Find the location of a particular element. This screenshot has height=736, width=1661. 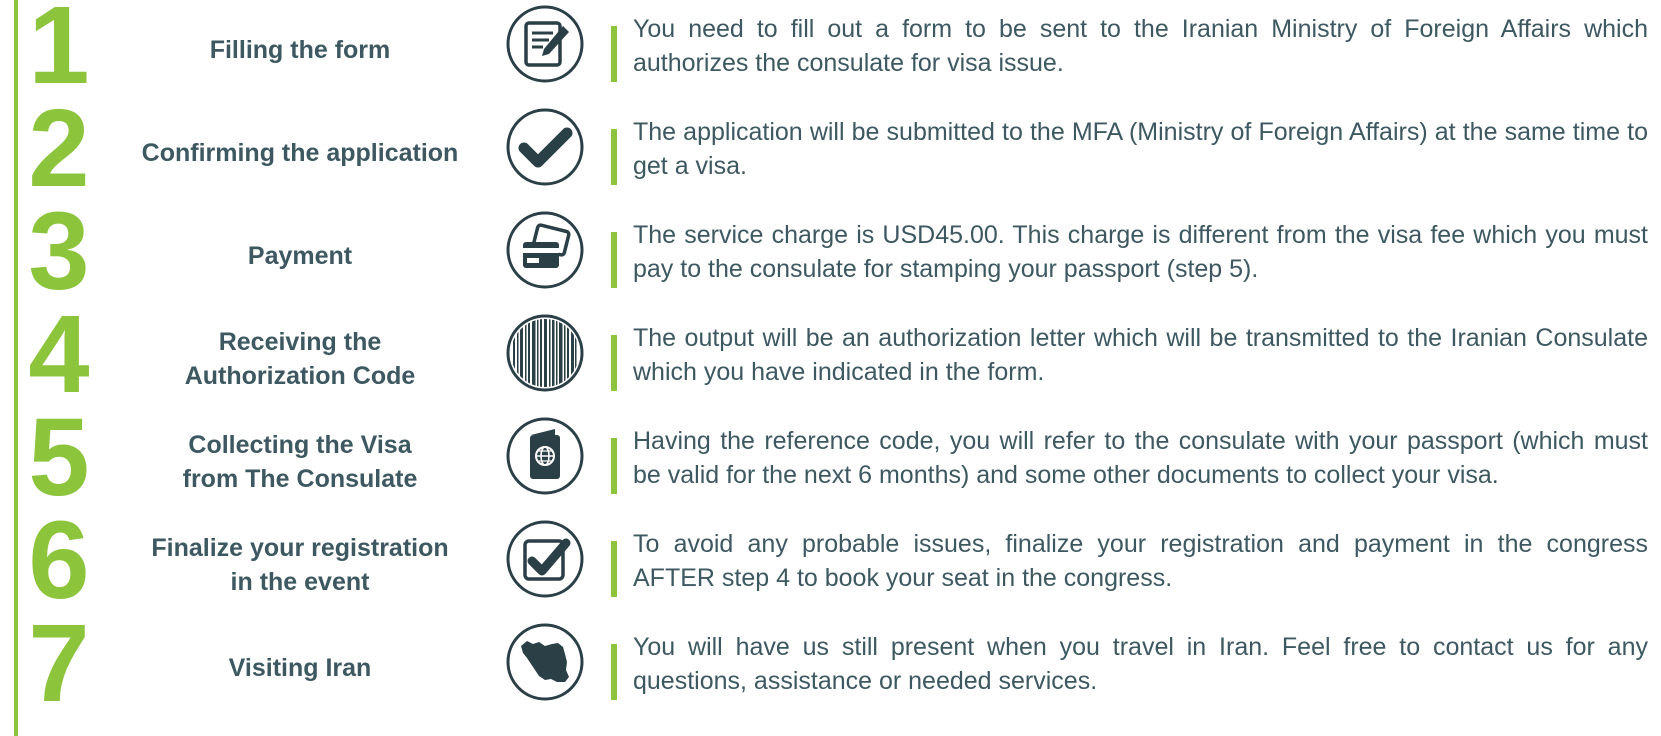

checkmark-circle-icon is located at coordinates (545, 147).